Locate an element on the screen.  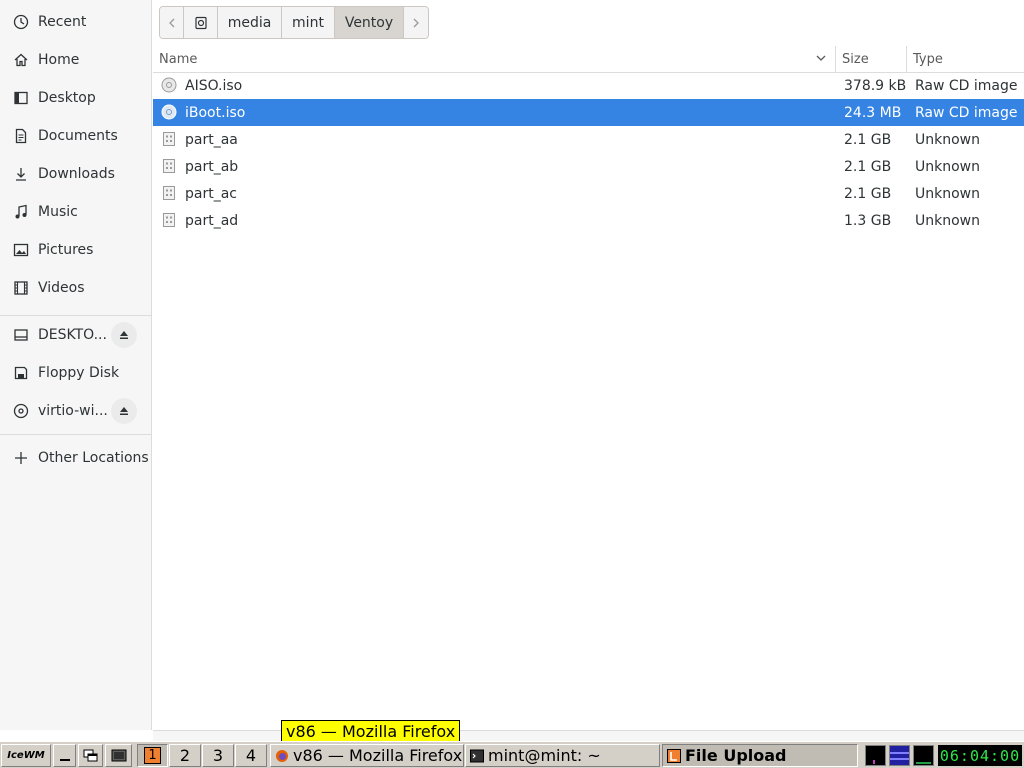
column-header-size: Size is located at coordinates (870, 59).